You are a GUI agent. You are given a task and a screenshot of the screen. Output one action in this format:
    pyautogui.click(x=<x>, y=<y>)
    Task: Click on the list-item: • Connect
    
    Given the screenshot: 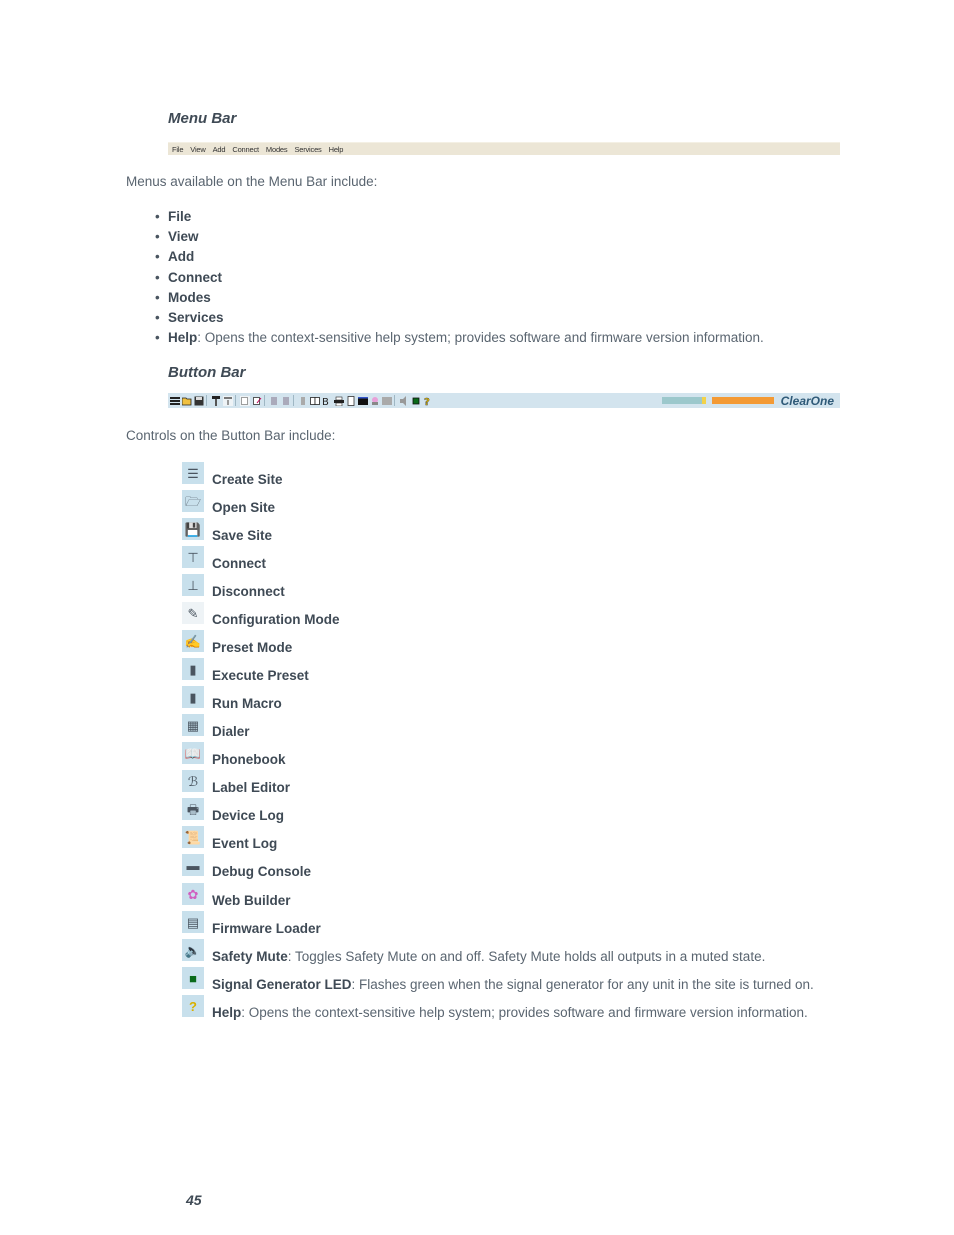 What is the action you would take?
    pyautogui.click(x=188, y=277)
    